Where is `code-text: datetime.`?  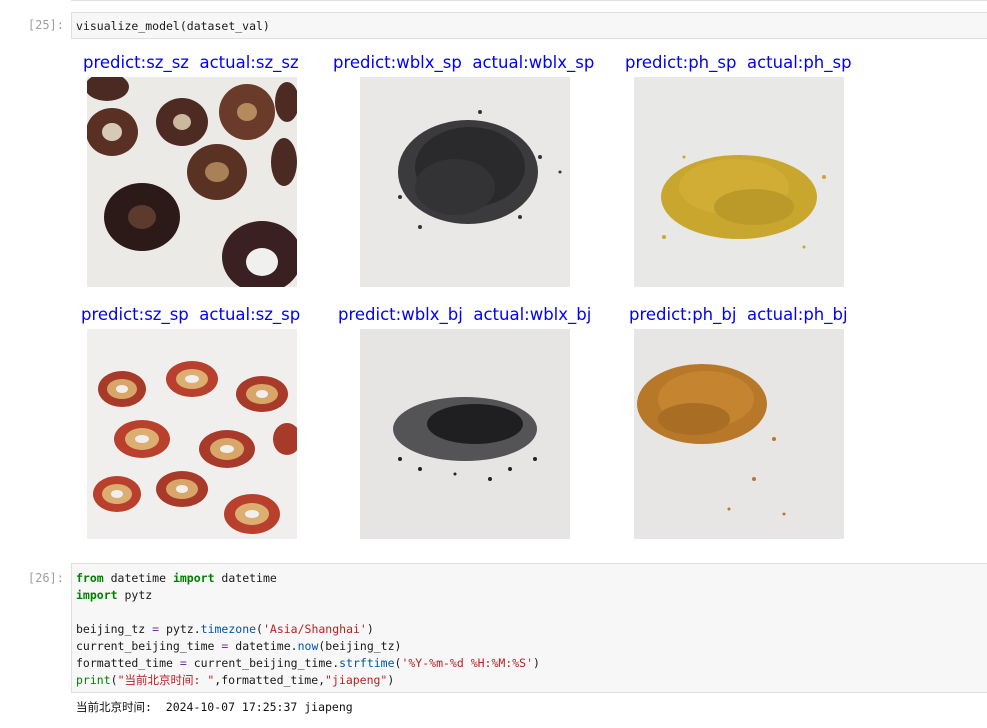
code-text: datetime. is located at coordinates (263, 646).